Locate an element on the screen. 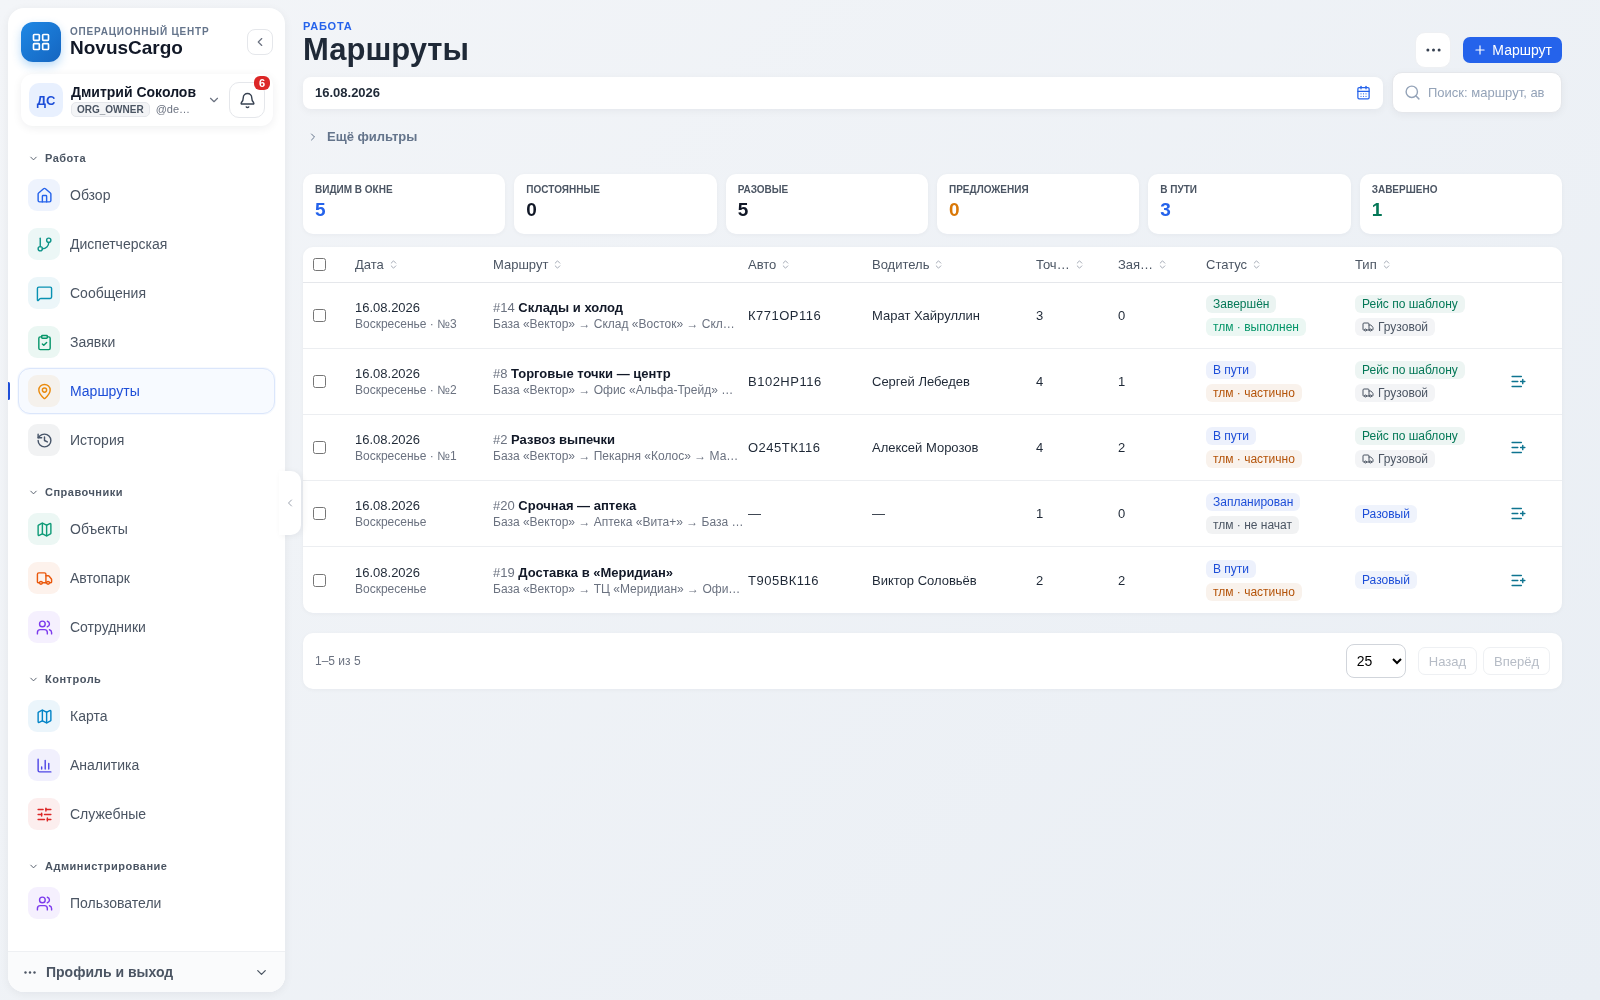 Image resolution: width=1600 pixels, height=1000 pixels. column-header: Статус is located at coordinates (1234, 264).